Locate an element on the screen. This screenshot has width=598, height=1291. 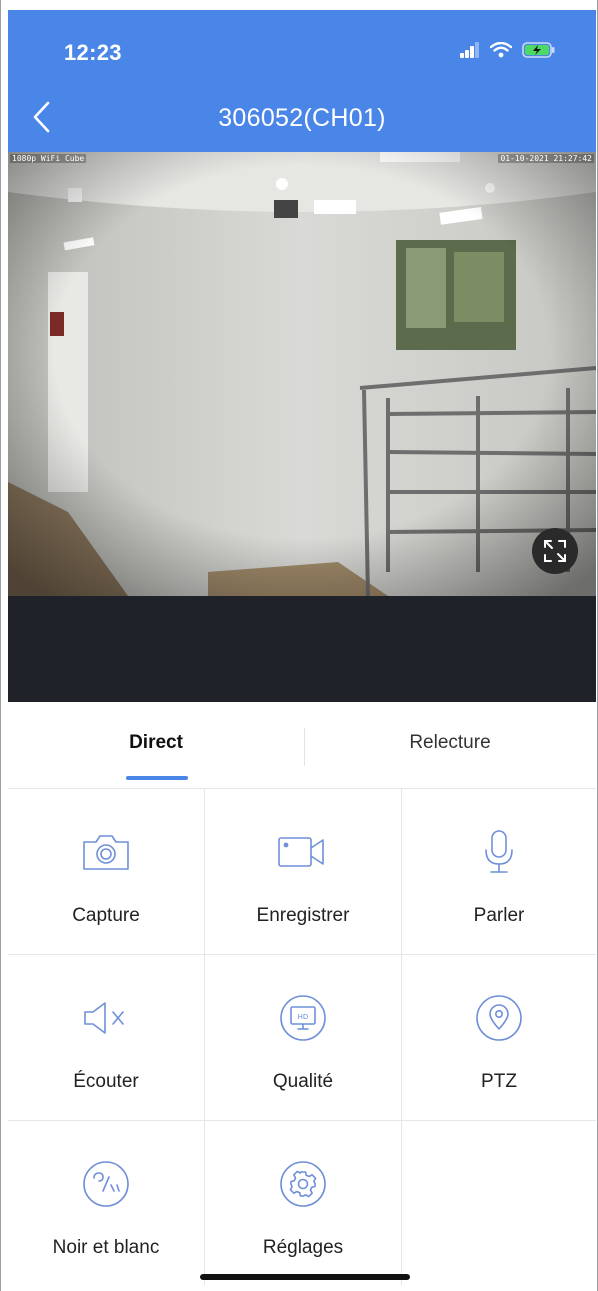
control-label: PTZ is located at coordinates (499, 1081).